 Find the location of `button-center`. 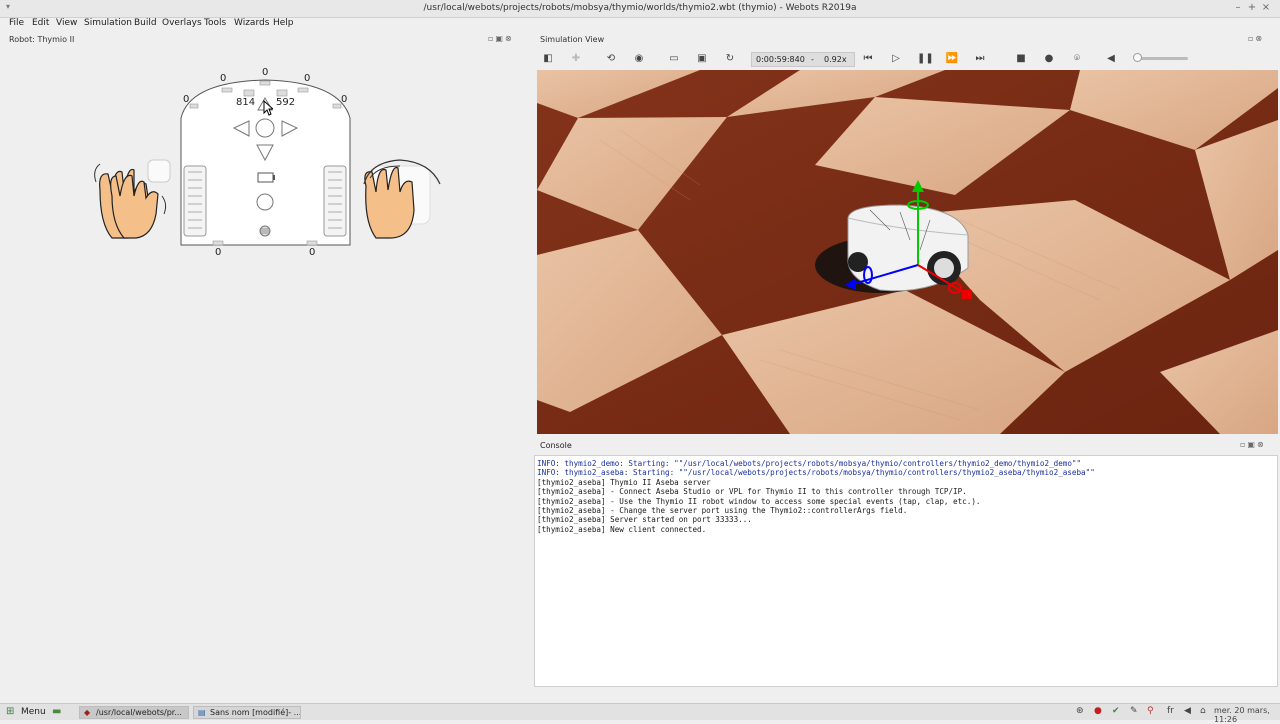

button-center is located at coordinates (265, 128).